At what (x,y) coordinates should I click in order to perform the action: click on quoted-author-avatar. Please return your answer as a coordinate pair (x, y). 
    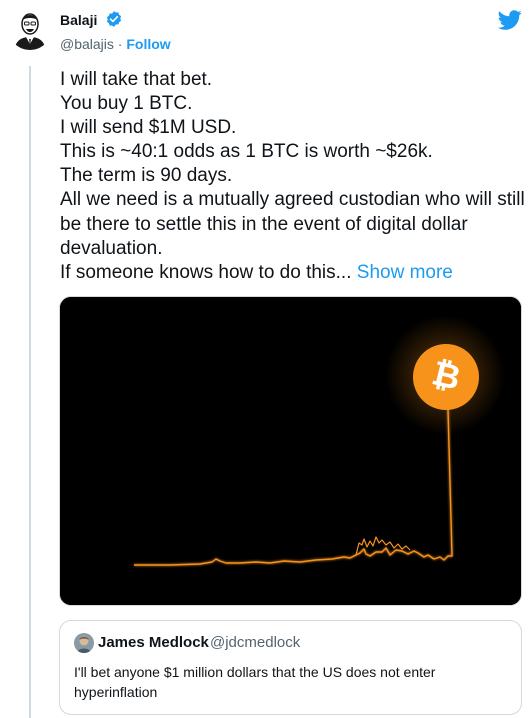
    Looking at the image, I should click on (84, 643).